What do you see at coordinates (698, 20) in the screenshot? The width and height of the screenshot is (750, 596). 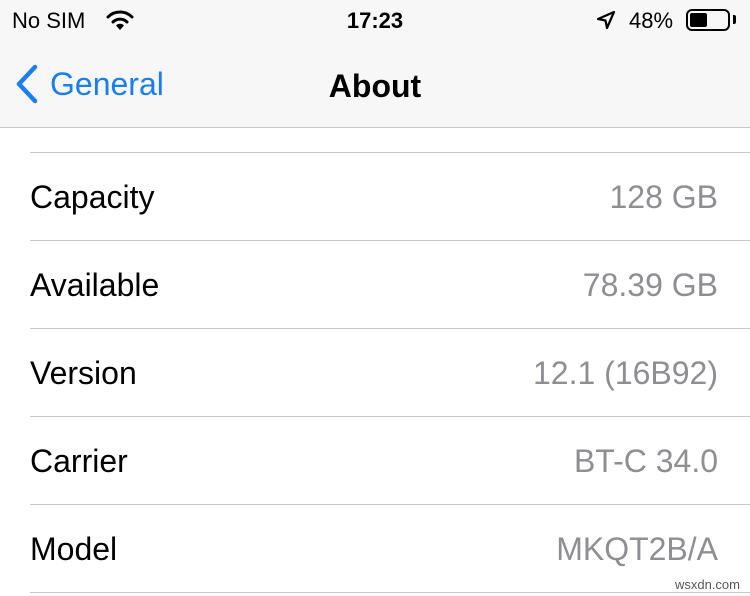 I see `battery-level-fill` at bounding box center [698, 20].